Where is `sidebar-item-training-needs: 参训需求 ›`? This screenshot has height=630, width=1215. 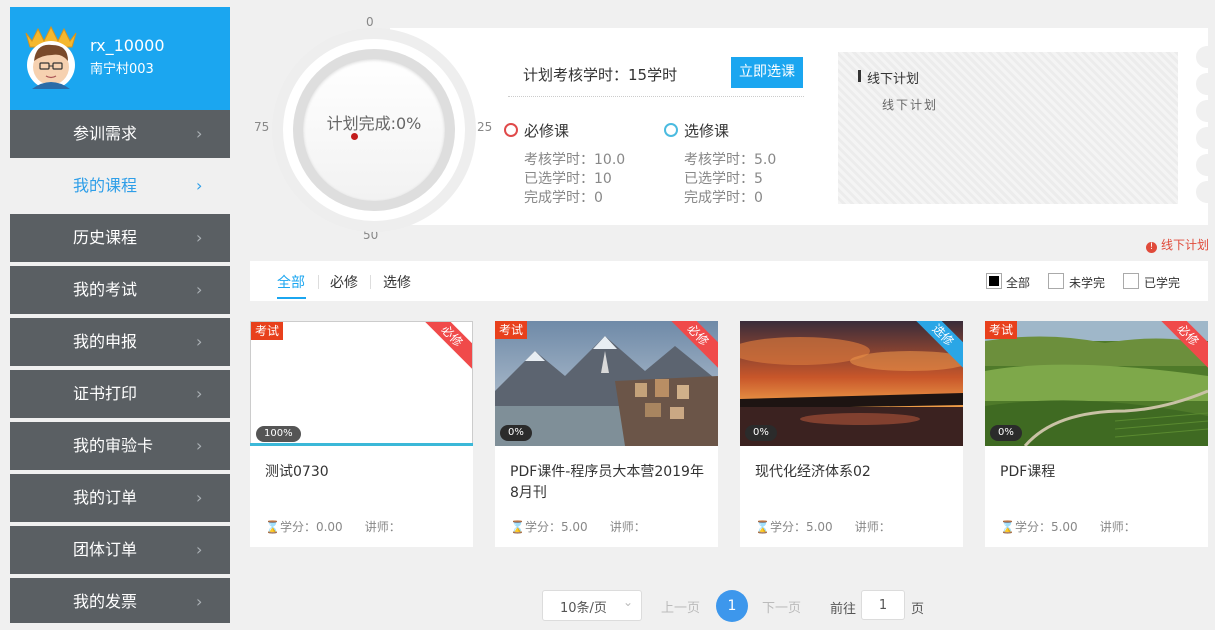
sidebar-item-training-needs: 参训需求 › is located at coordinates (120, 136).